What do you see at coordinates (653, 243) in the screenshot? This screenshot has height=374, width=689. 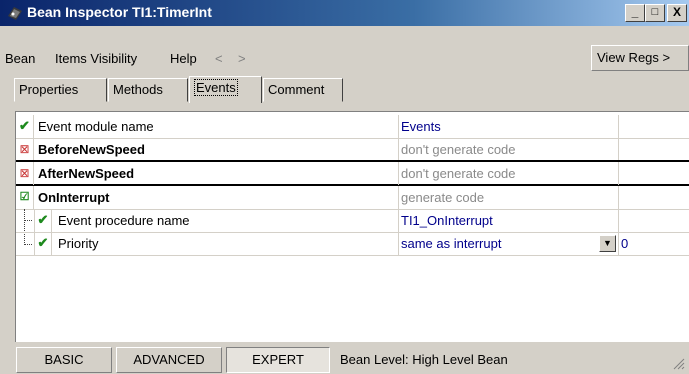 I see `row-extra: 0` at bounding box center [653, 243].